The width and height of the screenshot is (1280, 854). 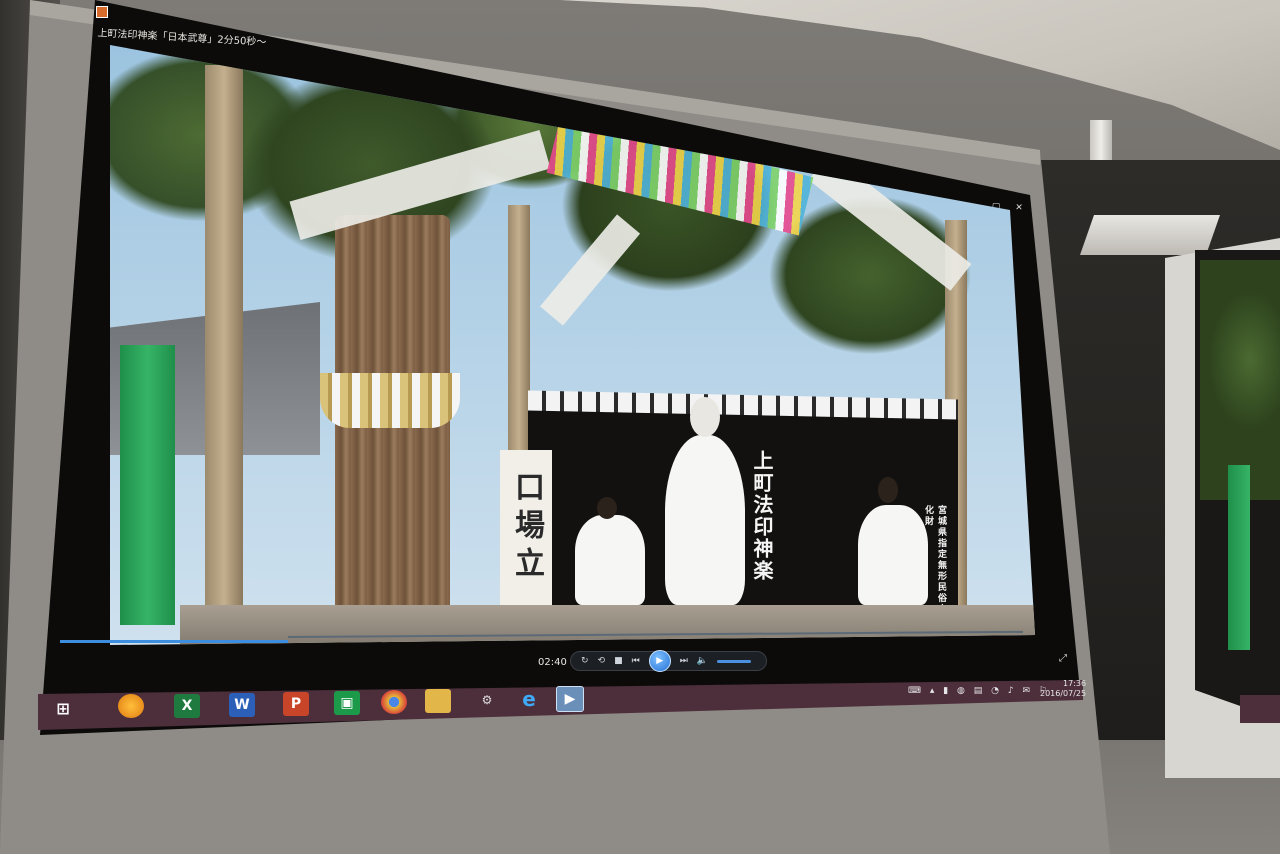 What do you see at coordinates (705, 417) in the screenshot?
I see `dancer-mask` at bounding box center [705, 417].